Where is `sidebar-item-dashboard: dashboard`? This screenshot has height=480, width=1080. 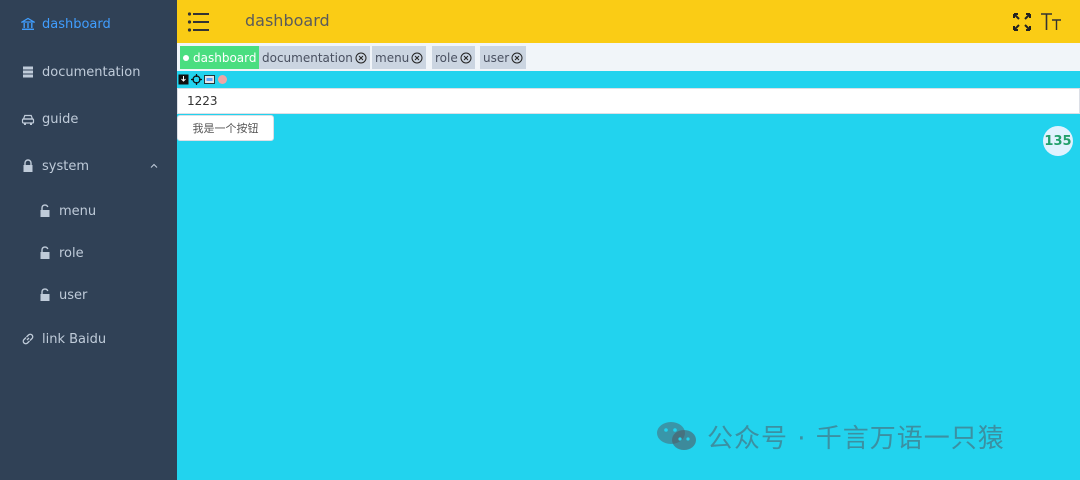
sidebar-item-dashboard: dashboard is located at coordinates (88, 24).